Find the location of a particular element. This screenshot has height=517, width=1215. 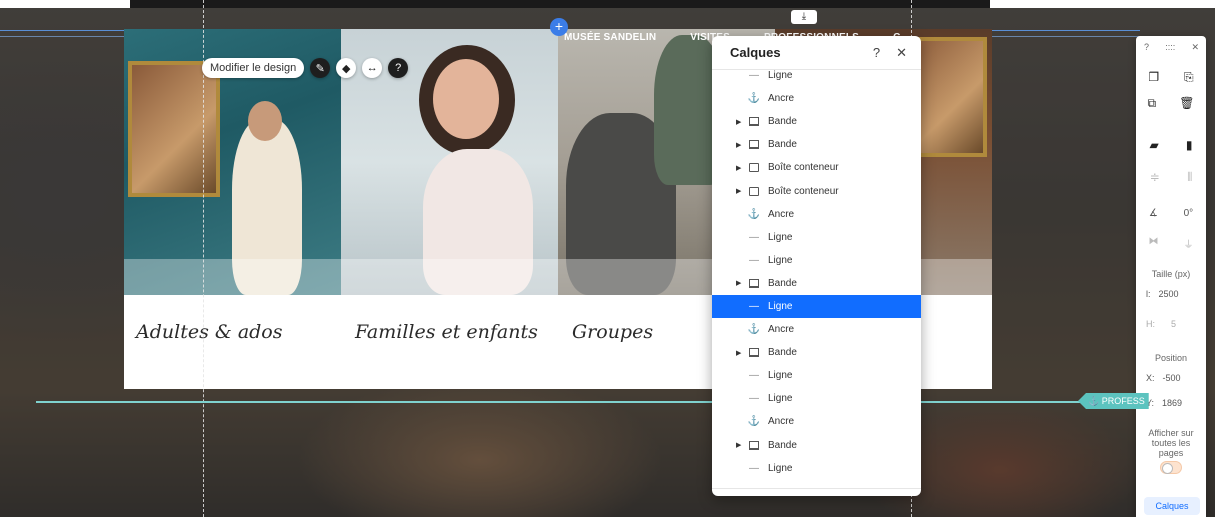

x-field: X: -500 is located at coordinates (1163, 378).